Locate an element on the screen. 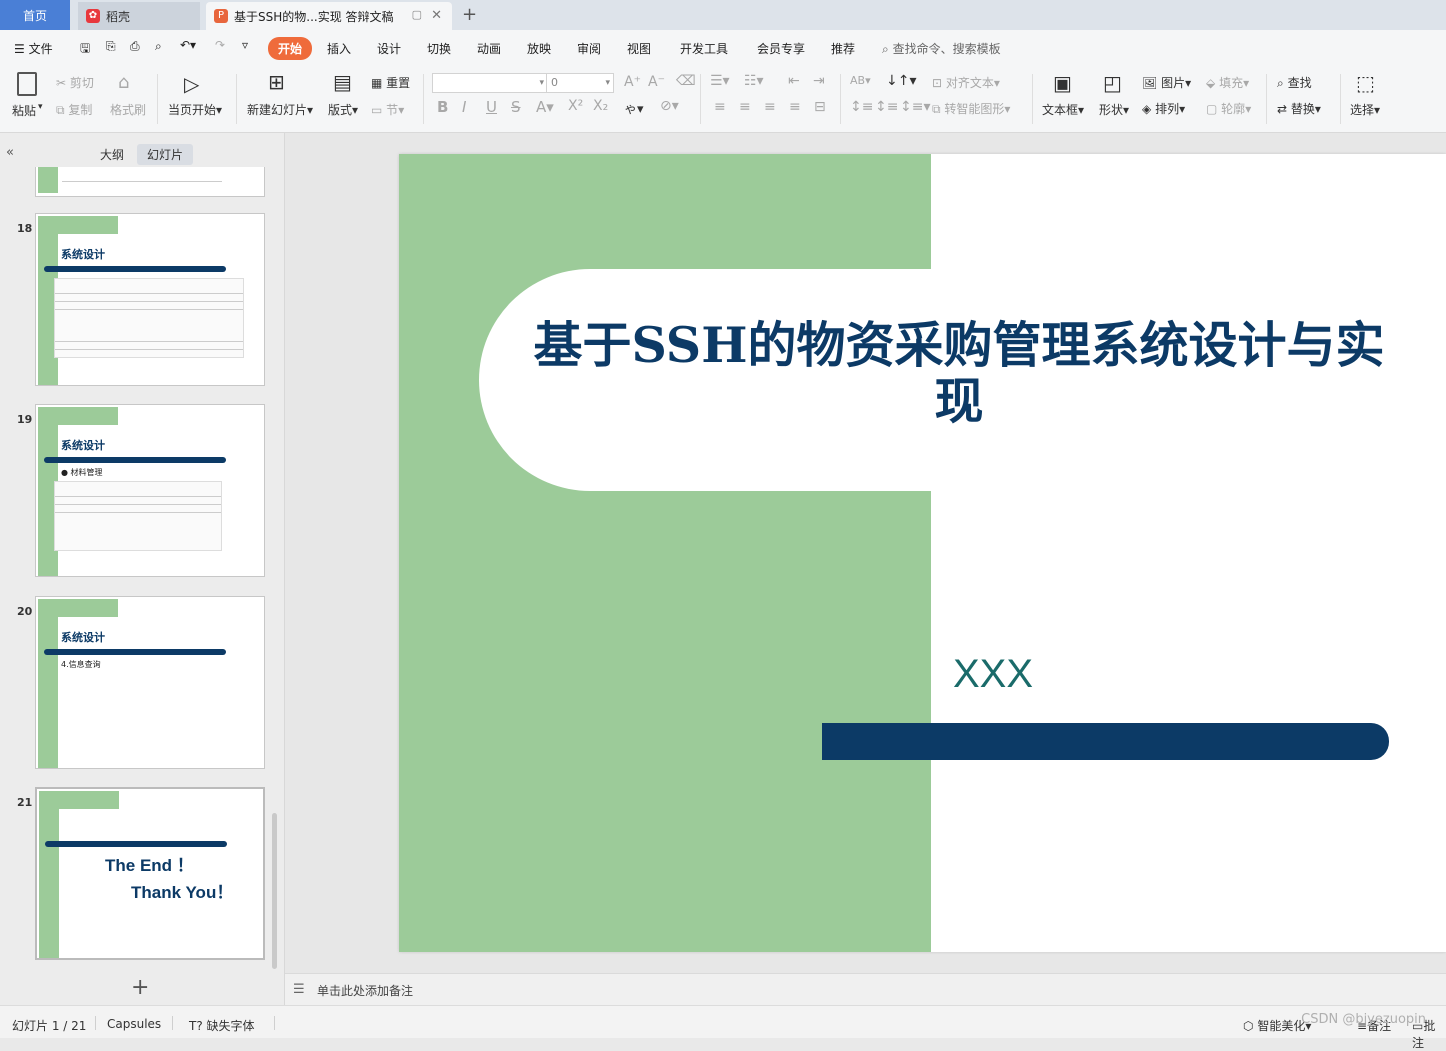  arrange-button: ◈ 排列▾ is located at coordinates (1163, 108).